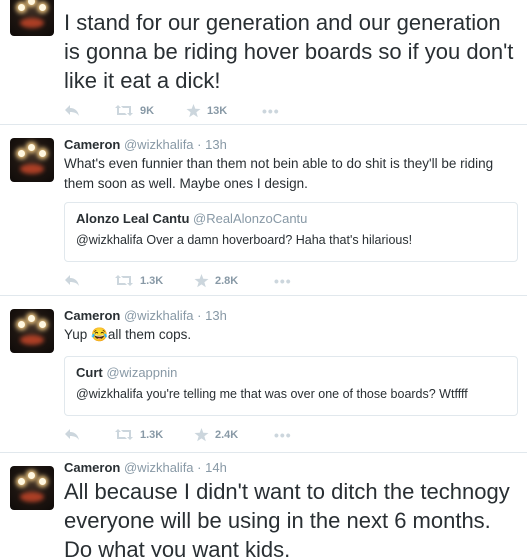  What do you see at coordinates (78, 334) in the screenshot?
I see `tweet-text-start: Yup` at bounding box center [78, 334].